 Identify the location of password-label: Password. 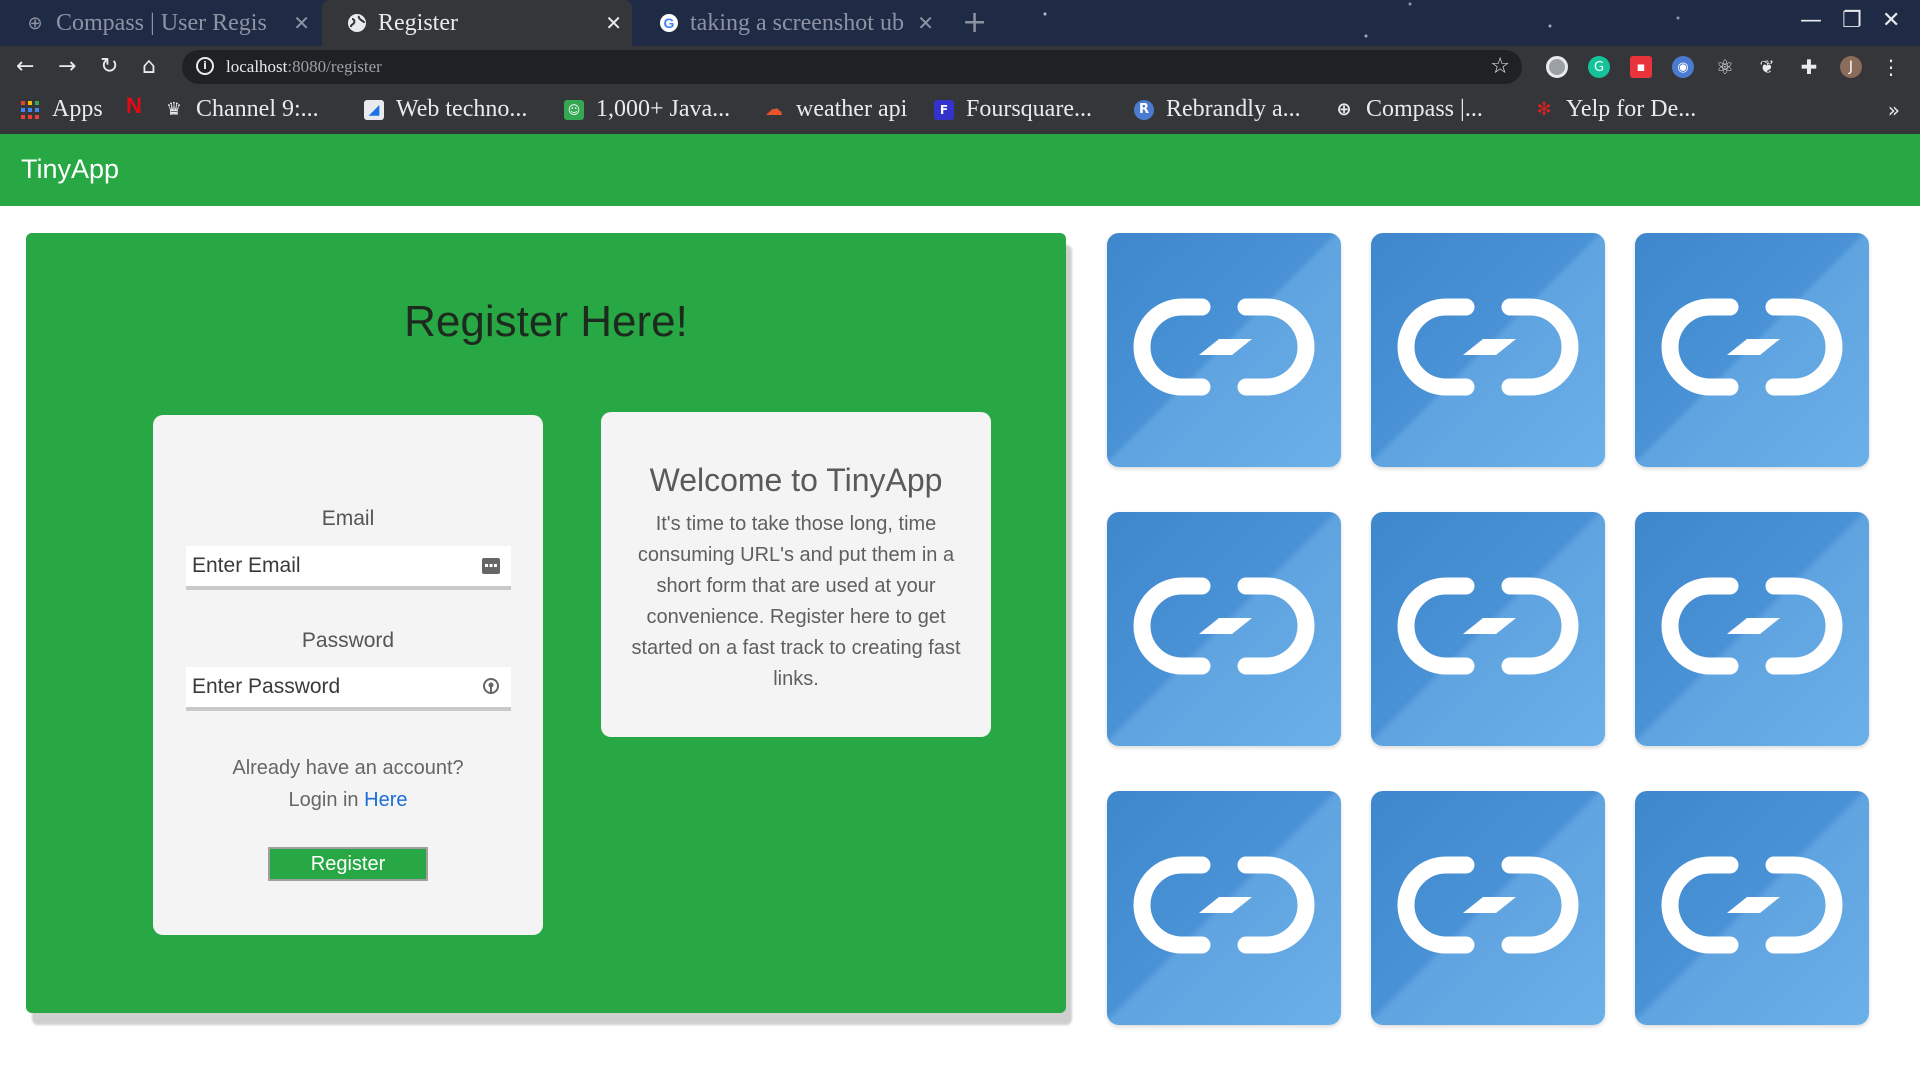
(348, 640).